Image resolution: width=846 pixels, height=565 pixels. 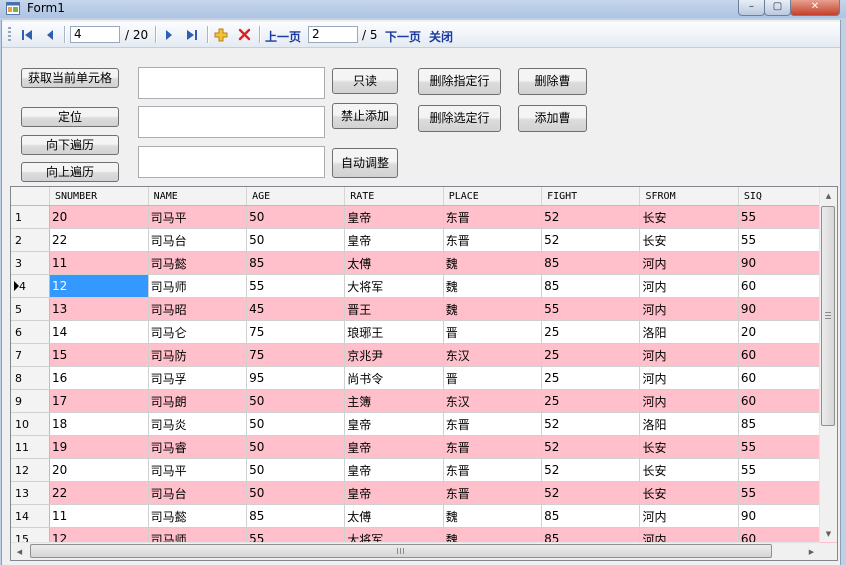 I want to click on row-header-cell: 3, so click(x=30, y=263).